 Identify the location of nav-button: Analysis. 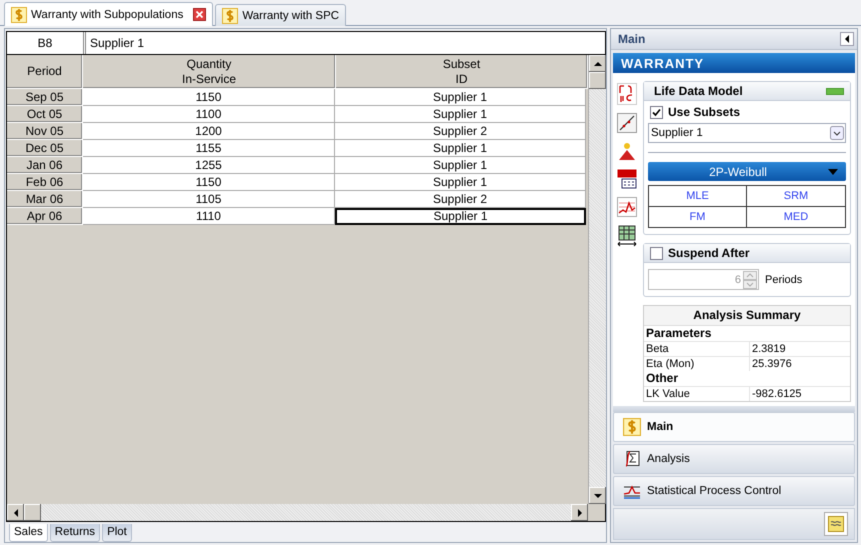
(734, 459).